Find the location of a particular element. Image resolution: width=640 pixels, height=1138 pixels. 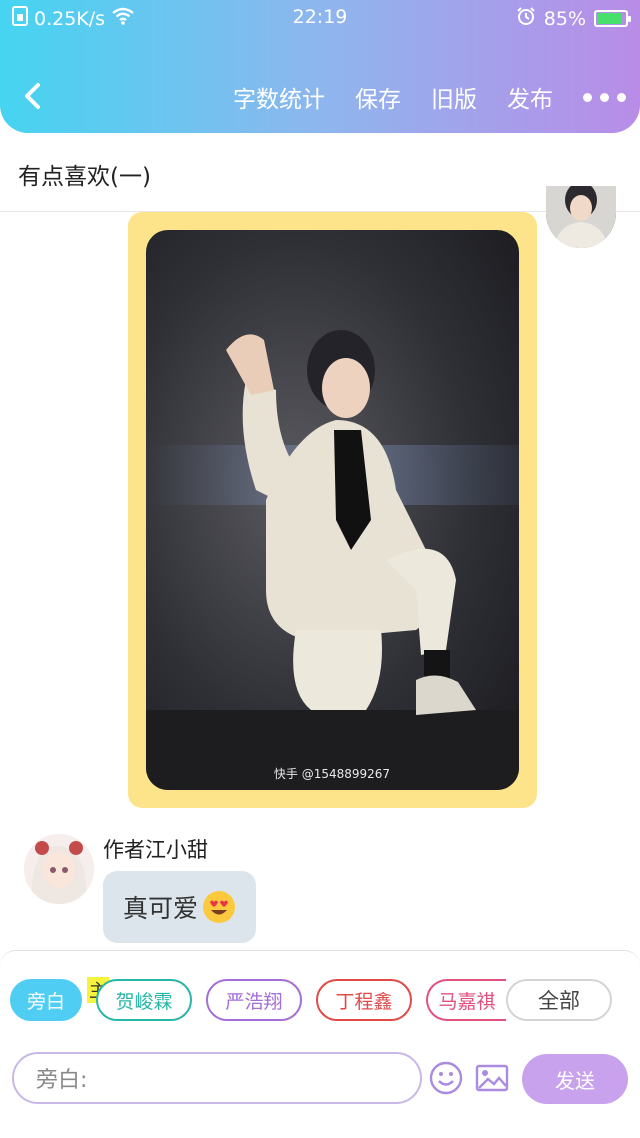

role-chip: 马嘉祺 is located at coordinates (466, 1000).